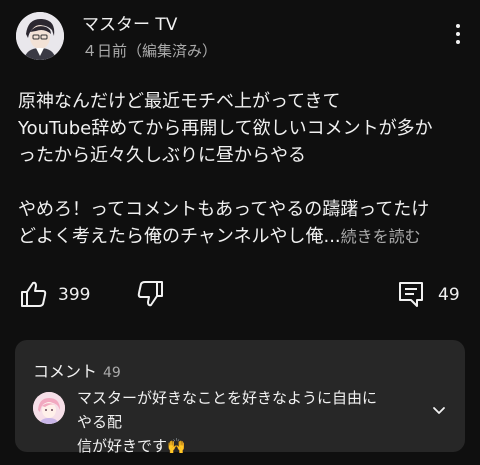 The height and width of the screenshot is (465, 480). Describe the element at coordinates (65, 371) in the screenshot. I see `comments-title: コメント` at that location.